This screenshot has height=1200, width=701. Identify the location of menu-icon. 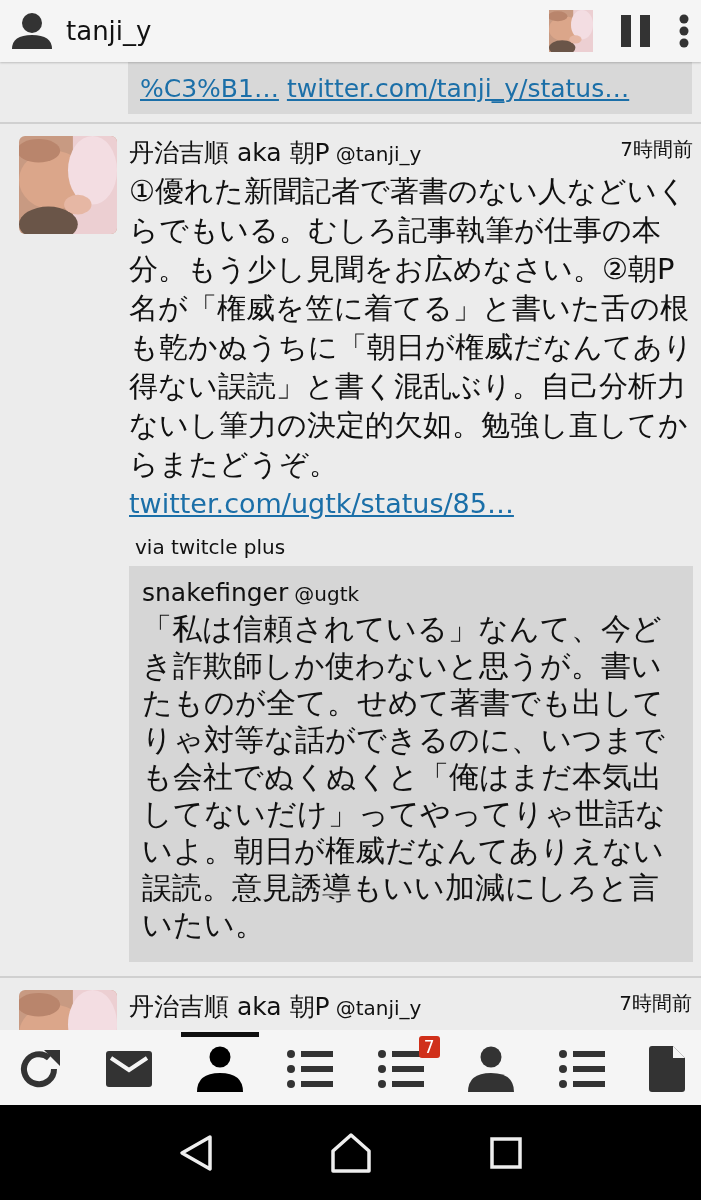
(684, 31).